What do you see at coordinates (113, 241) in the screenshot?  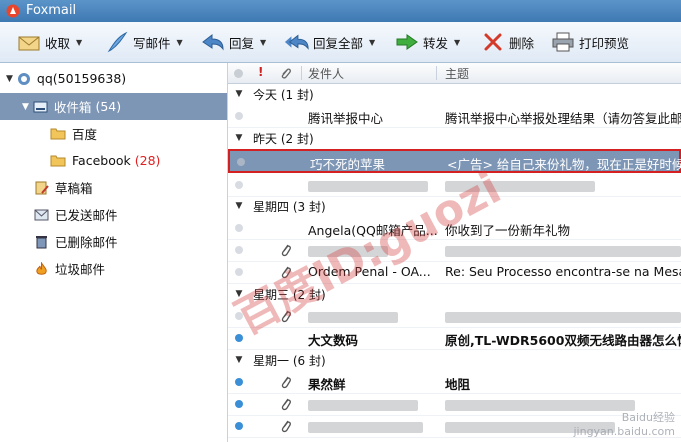 I see `sidebar-item-deleted: 已删除邮件` at bounding box center [113, 241].